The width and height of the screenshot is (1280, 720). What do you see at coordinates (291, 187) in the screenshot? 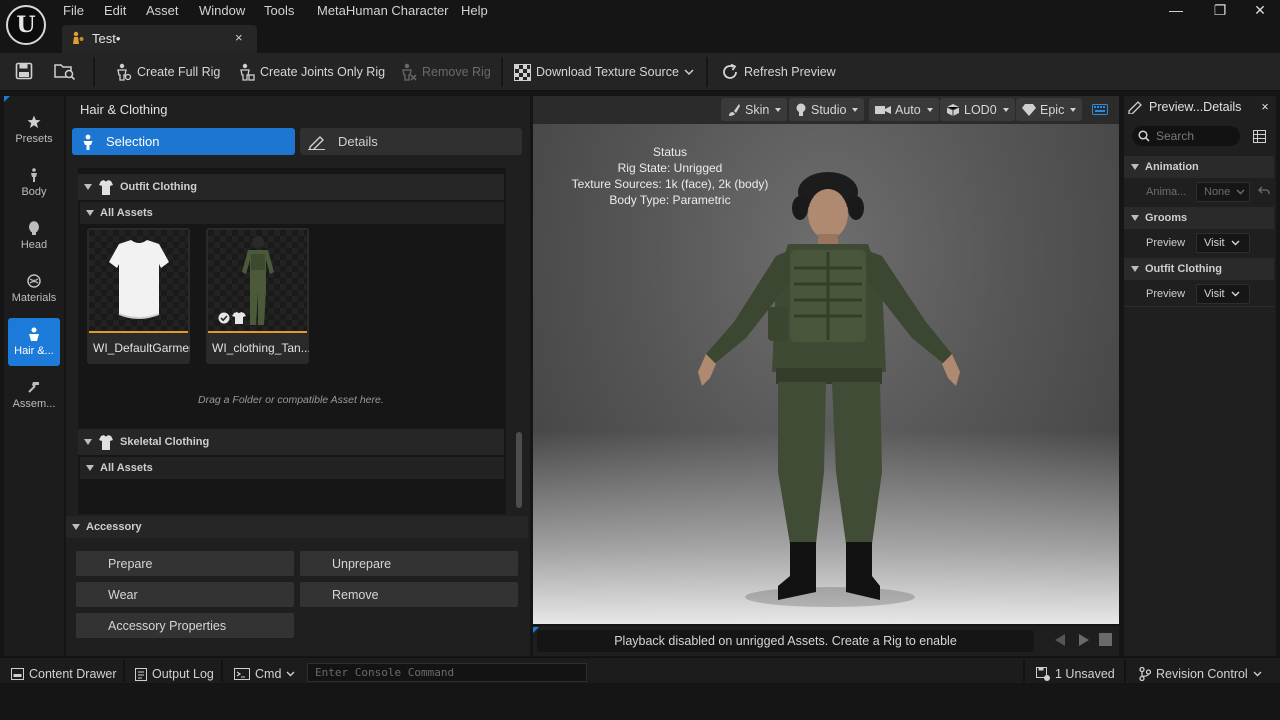
I see `outfit-clothing-header: Outfit Clothing` at bounding box center [291, 187].